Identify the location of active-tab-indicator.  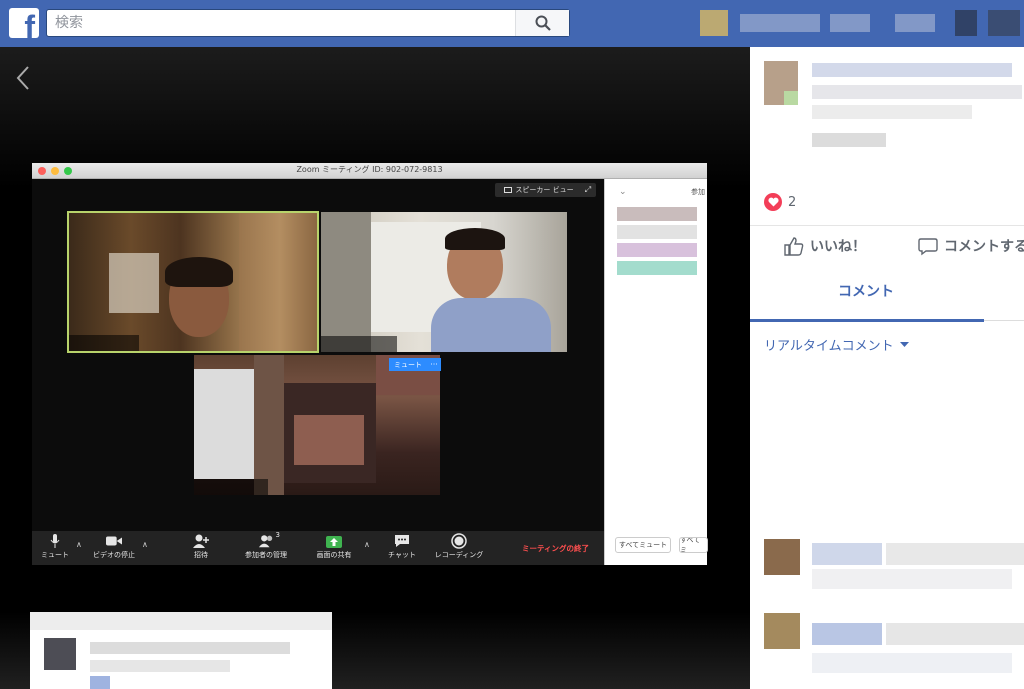
(867, 320).